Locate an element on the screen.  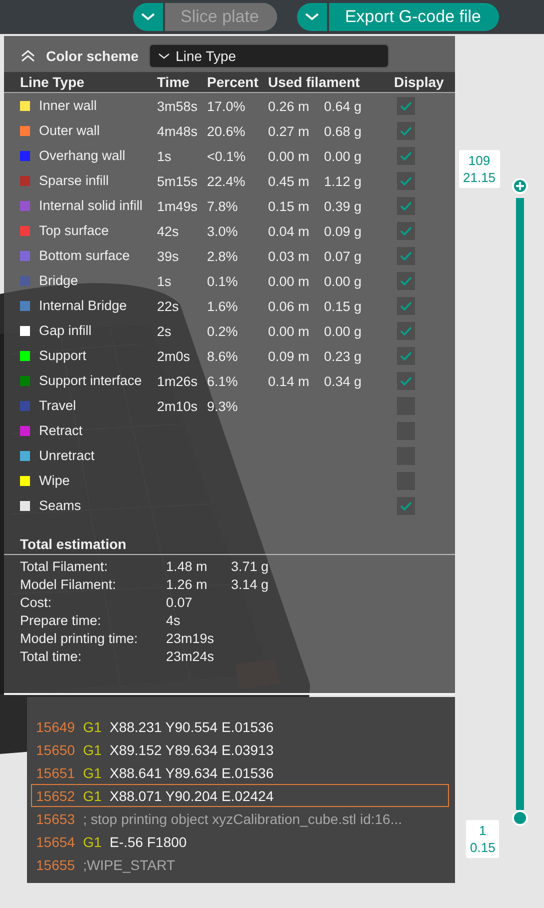
gcode-line: 15649 G1 X88.231 Y90.554 E.01536 is located at coordinates (240, 726).